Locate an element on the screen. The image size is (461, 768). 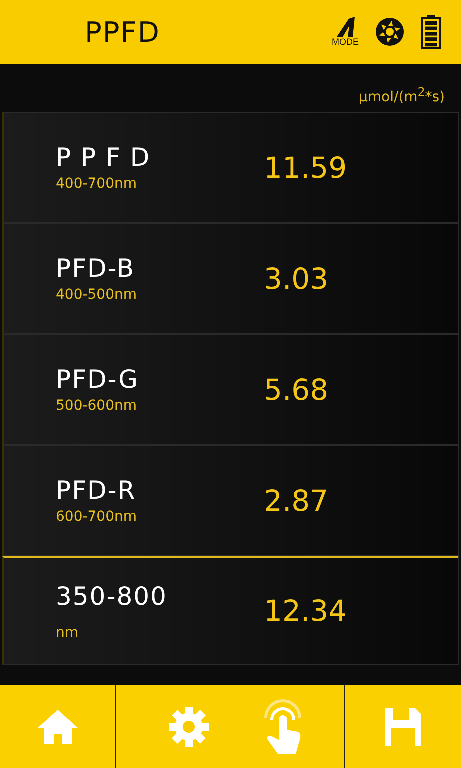
wavelength-range: nm is located at coordinates (68, 632).